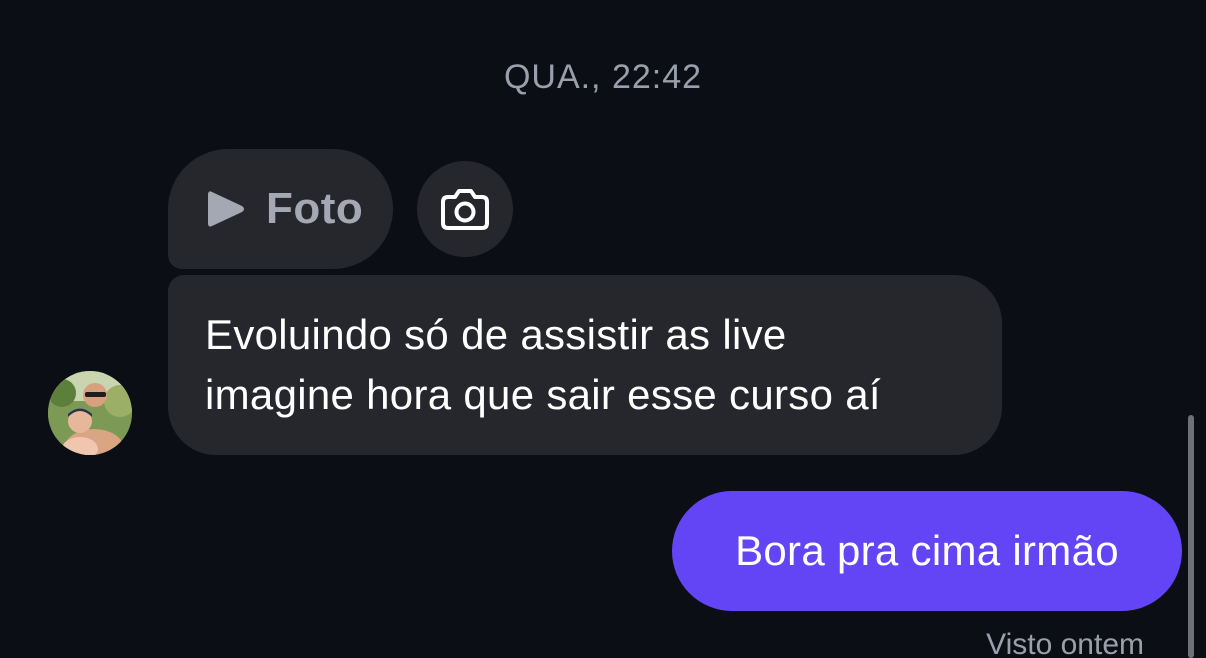 This screenshot has width=1206, height=658. Describe the element at coordinates (543, 394) in the screenshot. I see `message-text-line: imagine hora que sair esse curso aí` at that location.